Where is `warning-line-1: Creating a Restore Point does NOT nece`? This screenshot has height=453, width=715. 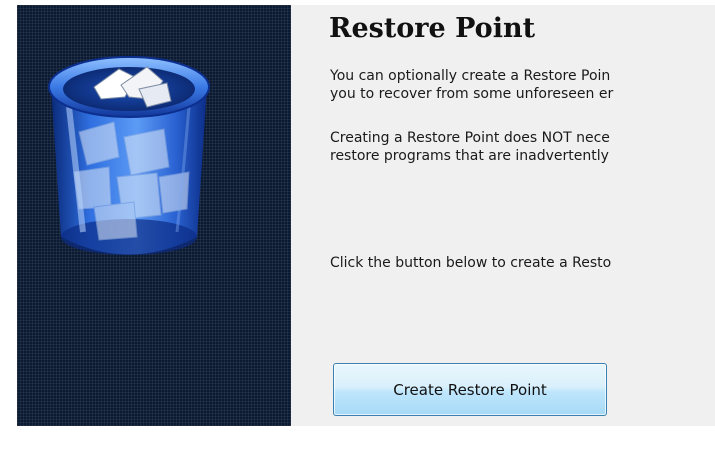
warning-line-1: Creating a Restore Point does NOT nece is located at coordinates (470, 138).